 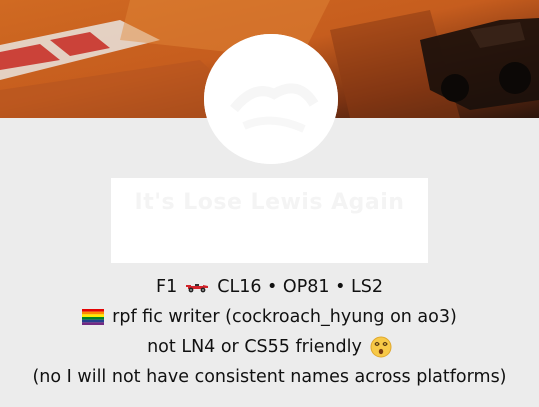 I want to click on blog-avatar, so click(x=271, y=99).